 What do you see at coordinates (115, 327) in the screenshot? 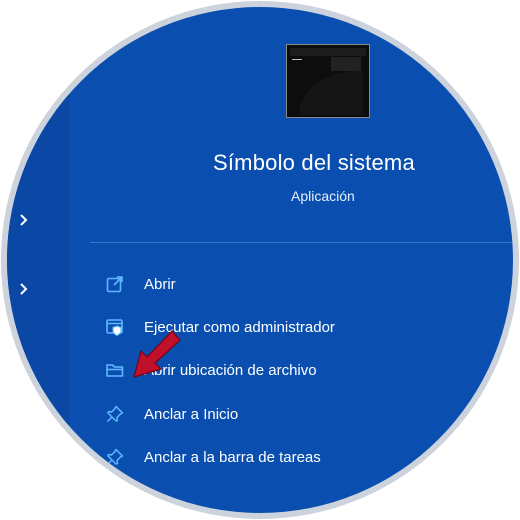
I see `admin-shield-icon` at bounding box center [115, 327].